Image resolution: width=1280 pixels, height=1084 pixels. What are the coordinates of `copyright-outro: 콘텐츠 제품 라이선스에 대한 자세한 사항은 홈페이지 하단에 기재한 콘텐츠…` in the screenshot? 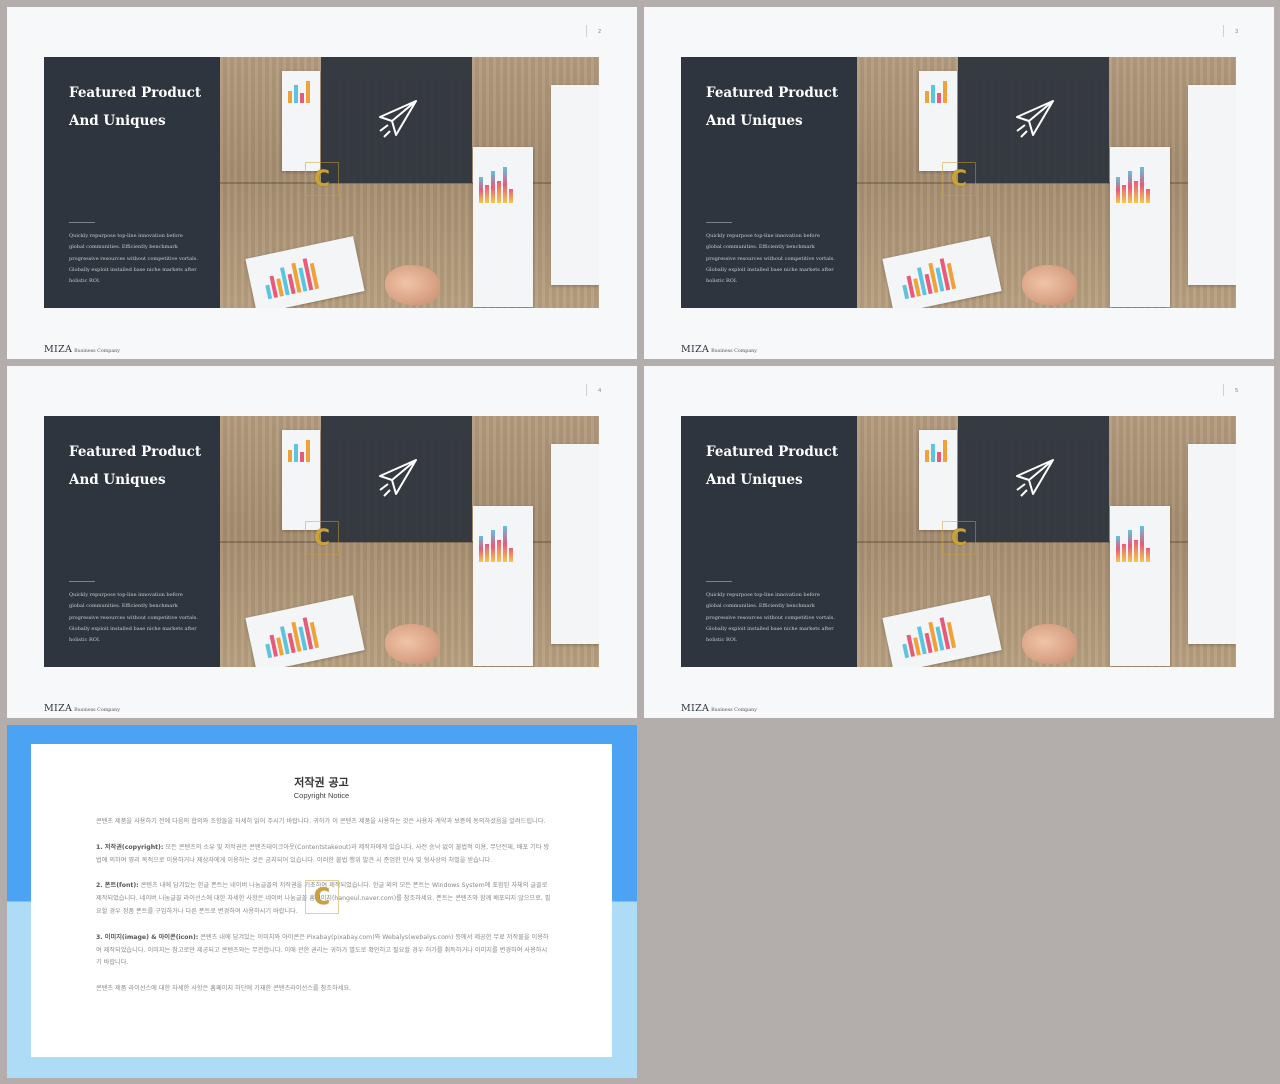 It's located at (224, 989).